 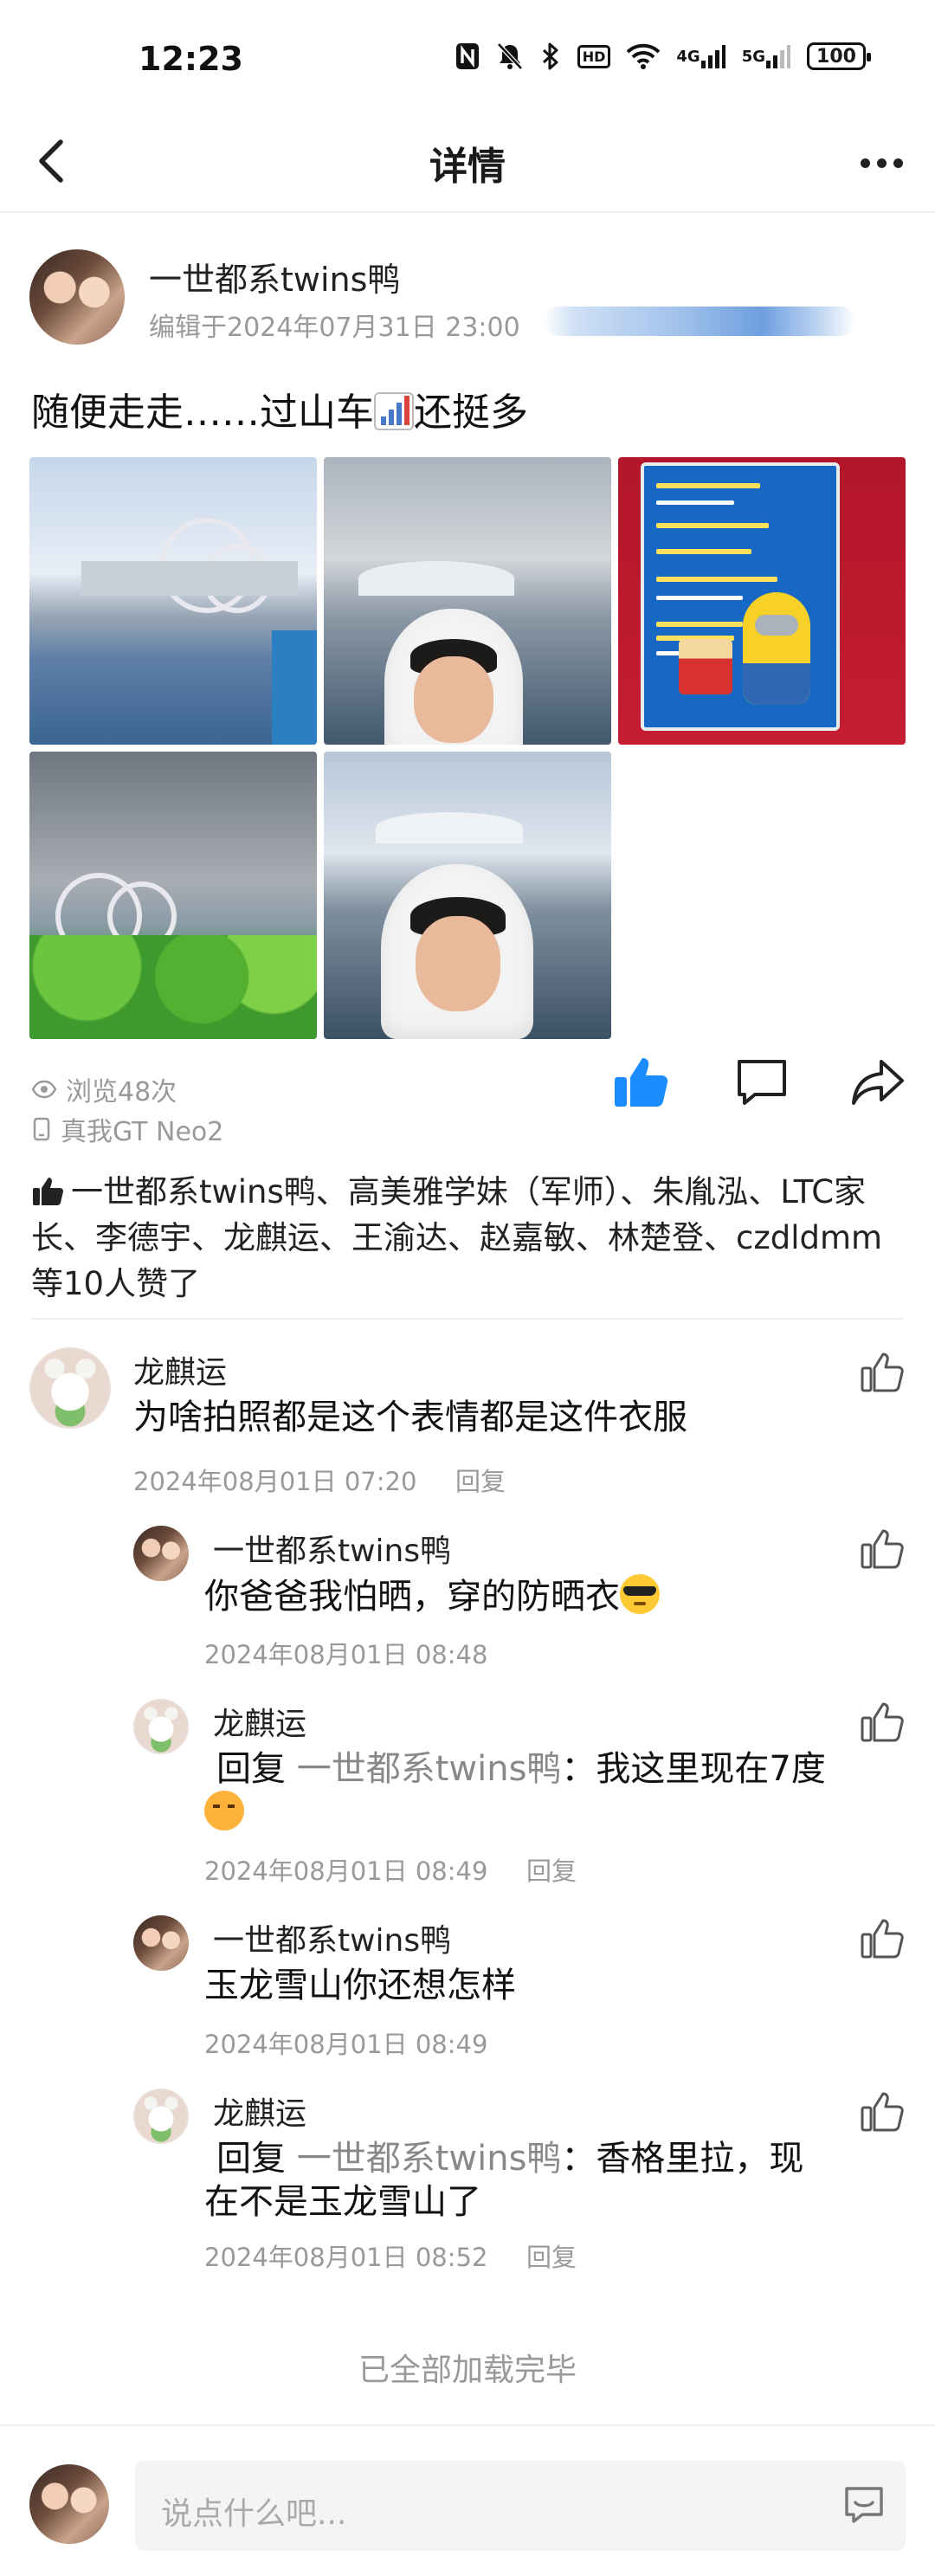 I want to click on status-bar: 12:23 HD 4G 5G 100, so click(x=467, y=56).